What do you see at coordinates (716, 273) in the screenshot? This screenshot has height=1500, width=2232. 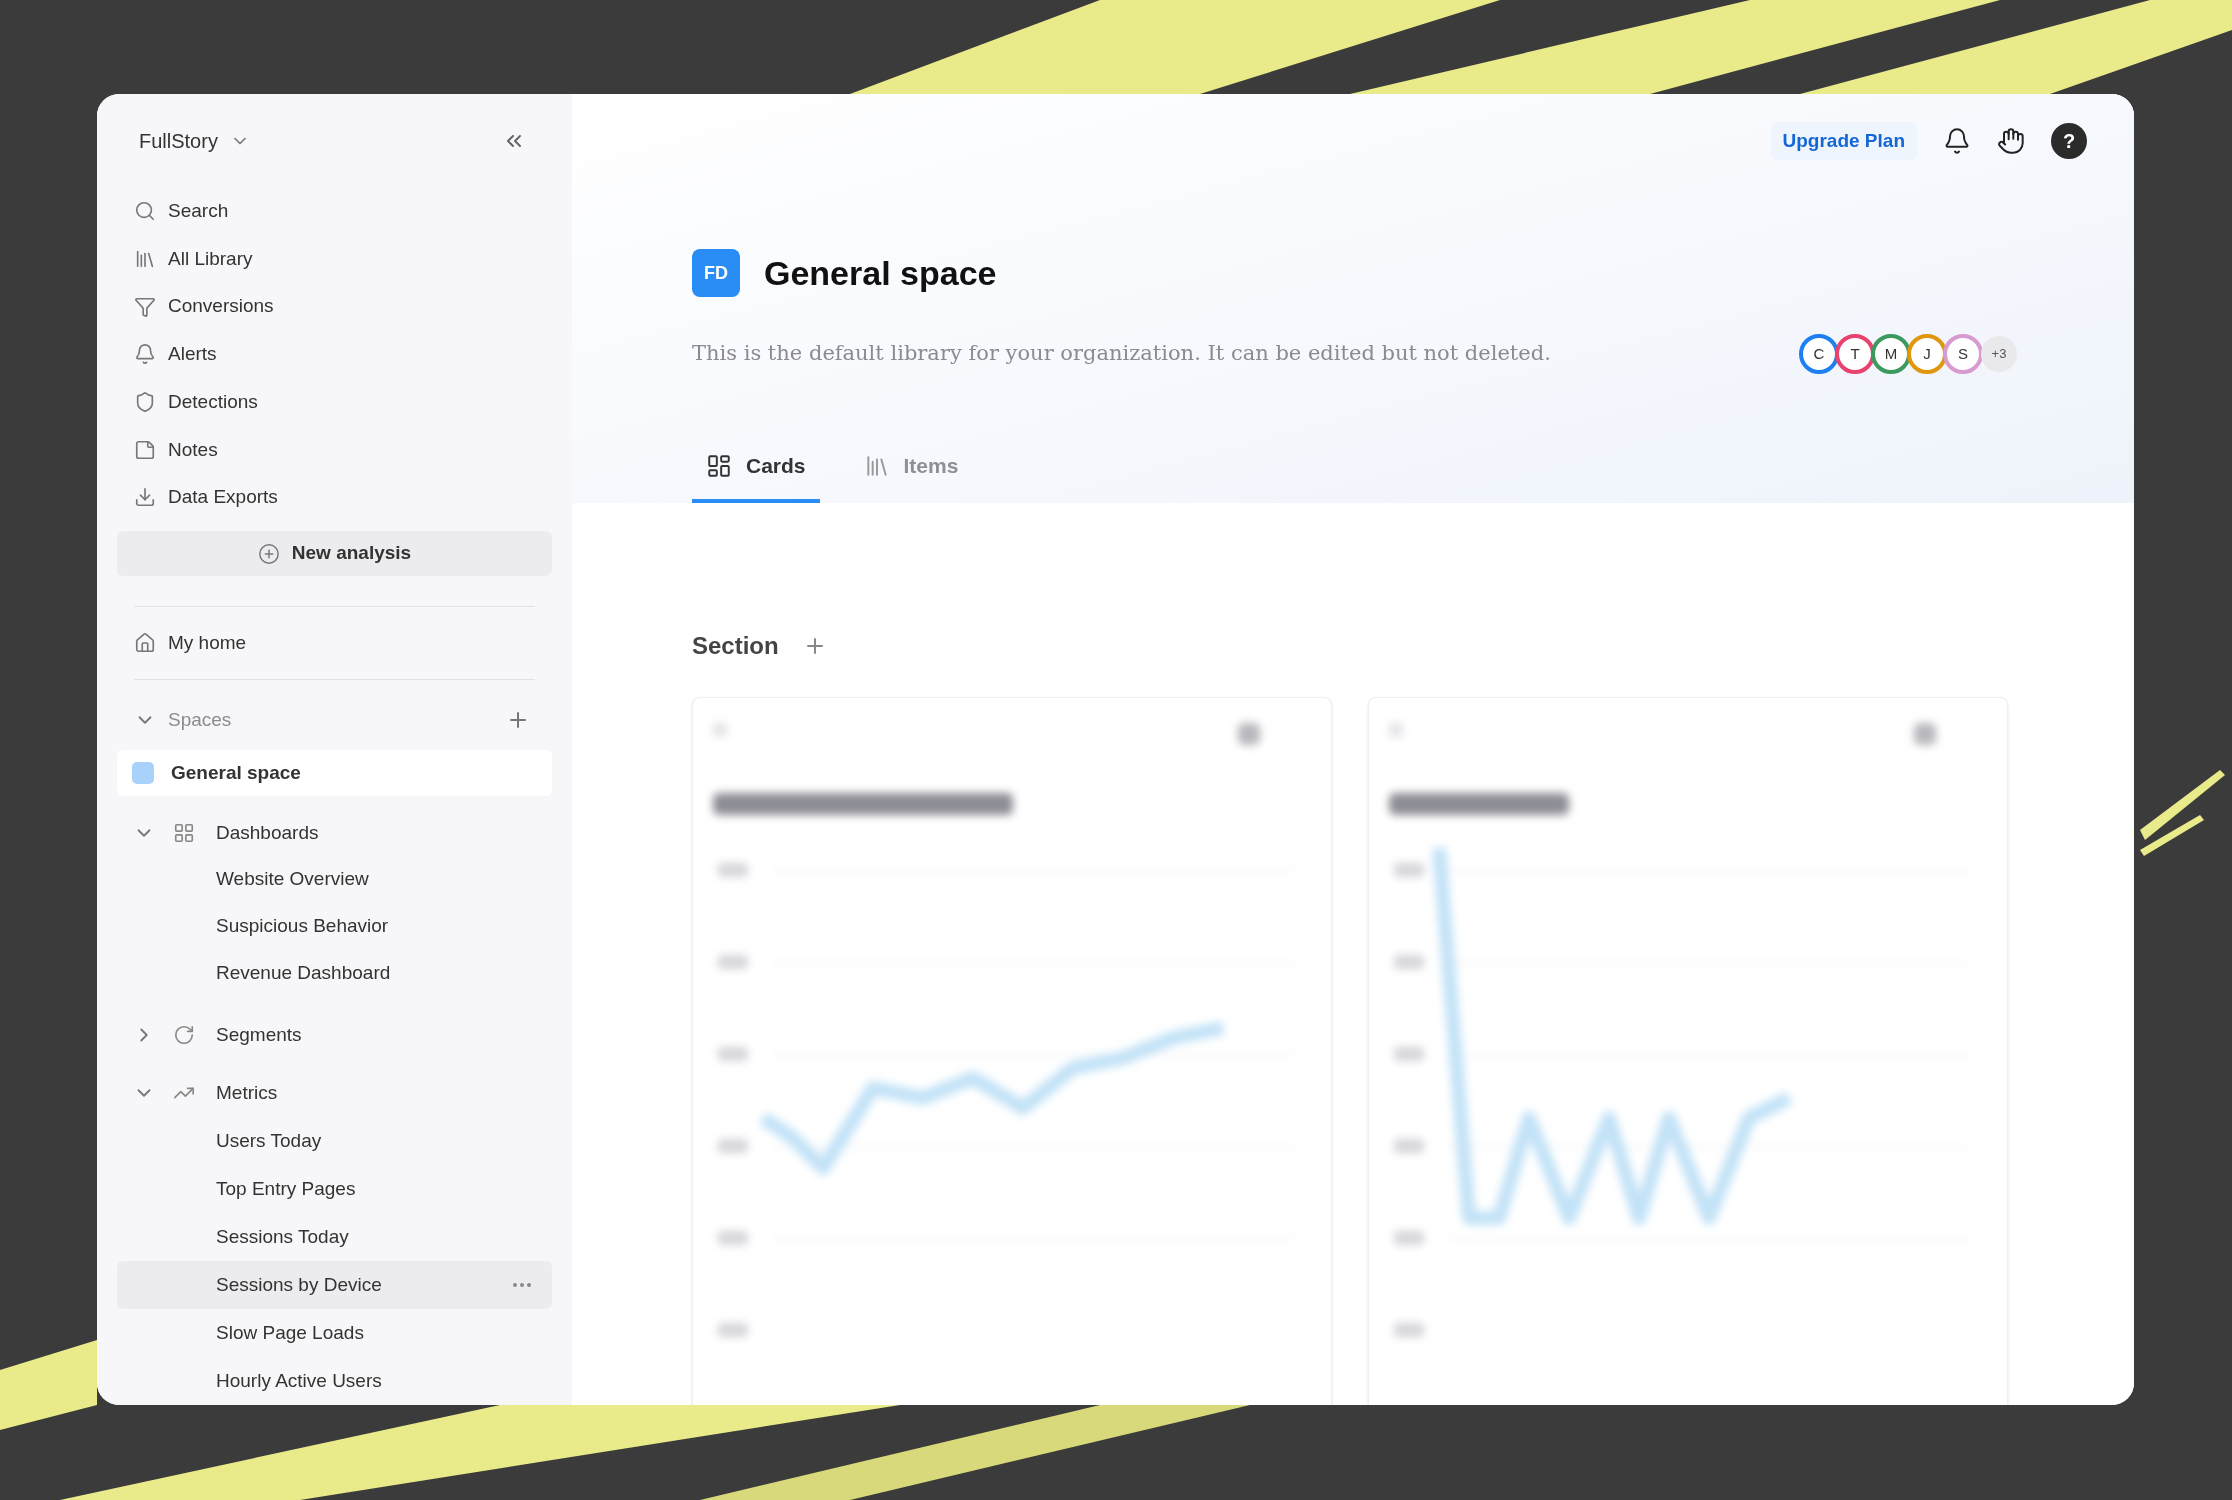 I see `space-badge: FD` at bounding box center [716, 273].